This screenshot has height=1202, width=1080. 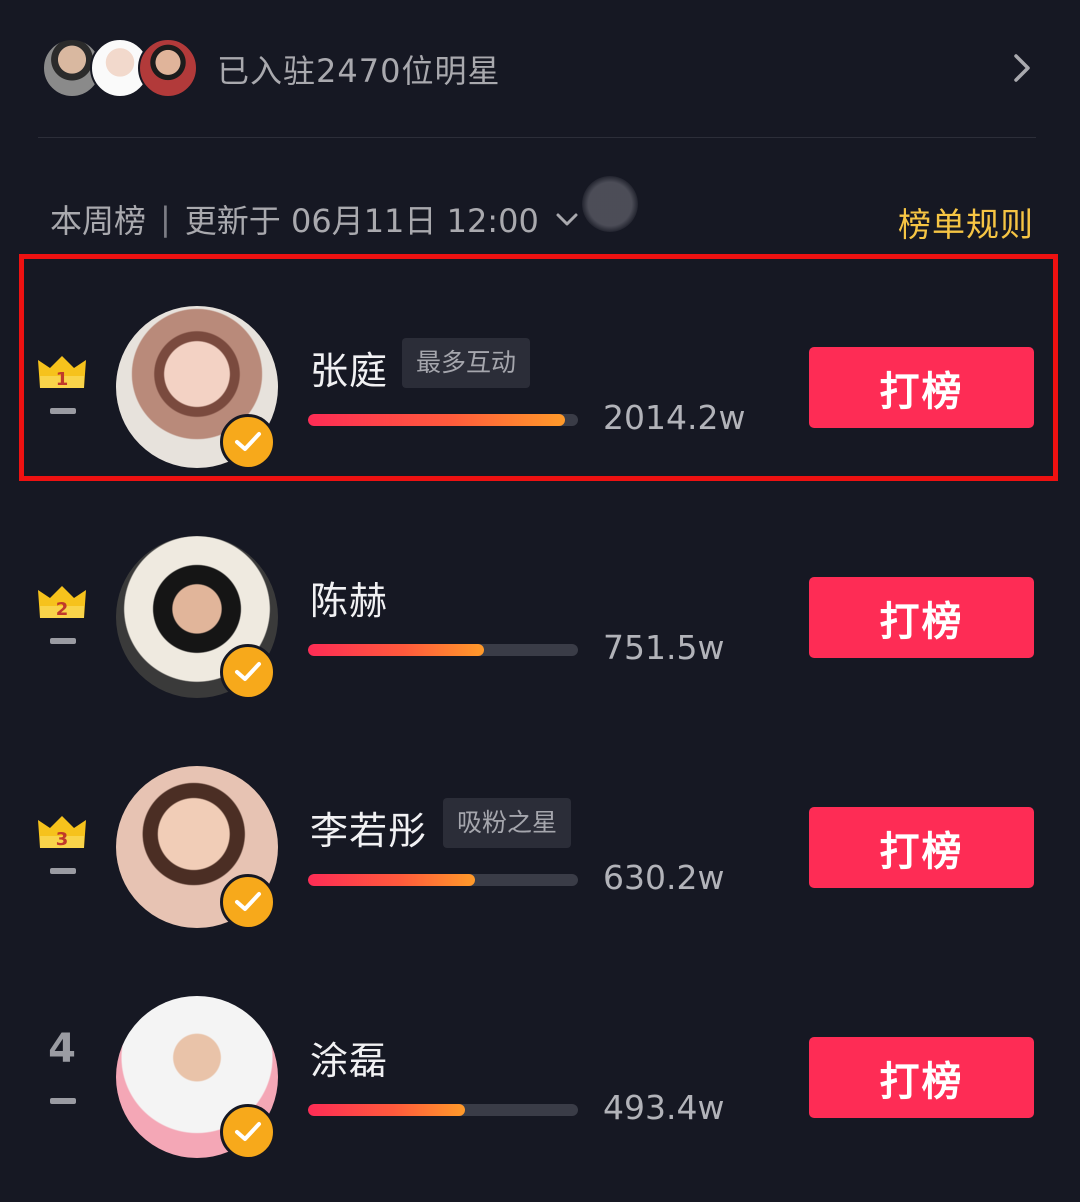 I want to click on rank-number: 1, so click(x=62, y=379).